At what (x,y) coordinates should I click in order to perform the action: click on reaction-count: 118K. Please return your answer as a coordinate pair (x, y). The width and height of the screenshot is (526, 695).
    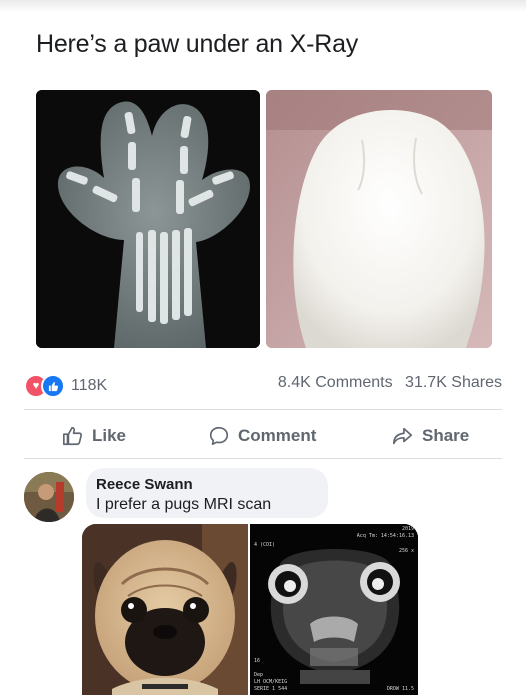
    Looking at the image, I should click on (89, 385).